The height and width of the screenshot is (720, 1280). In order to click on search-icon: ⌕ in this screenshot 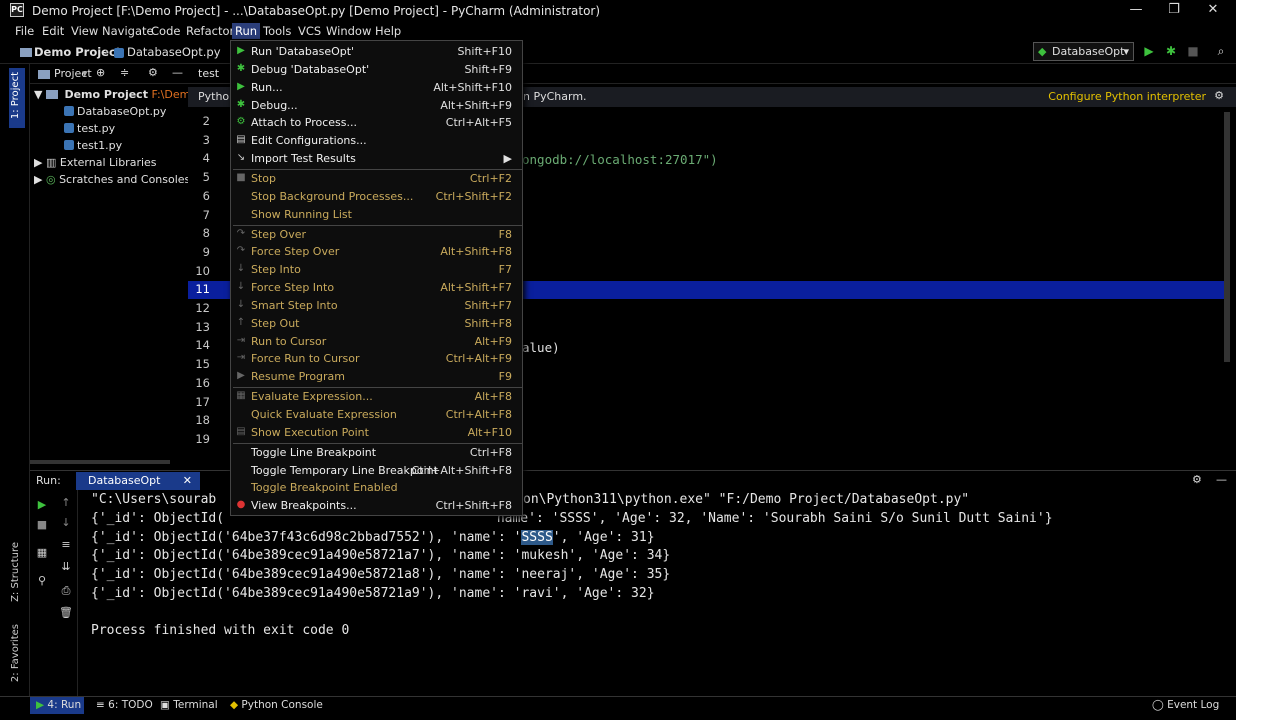, I will do `click(1221, 51)`.